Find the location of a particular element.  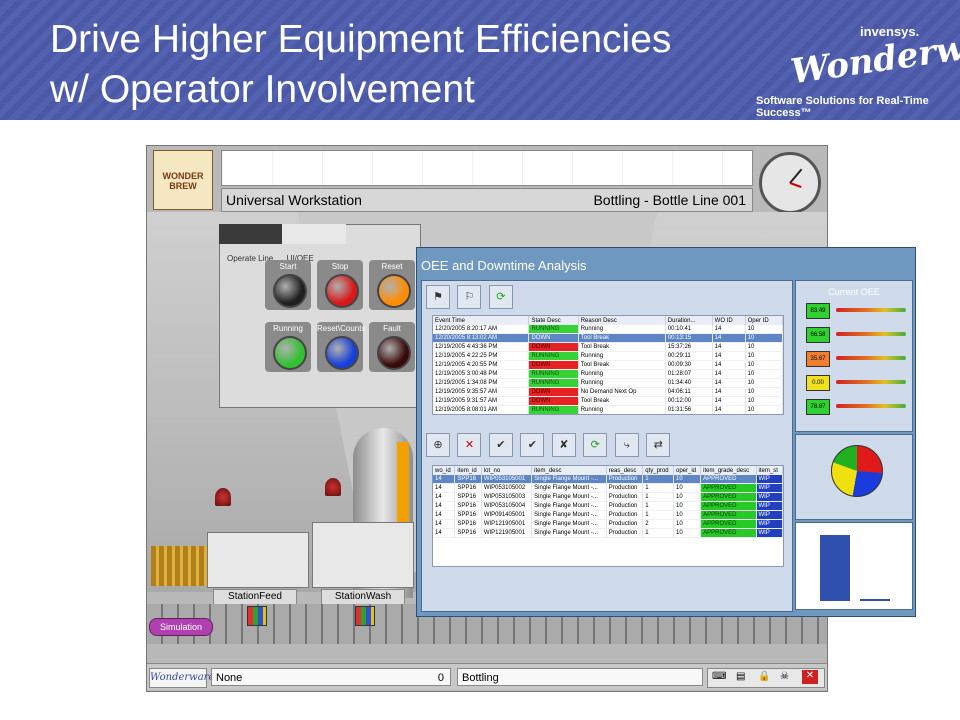

bar-running is located at coordinates (835, 568).